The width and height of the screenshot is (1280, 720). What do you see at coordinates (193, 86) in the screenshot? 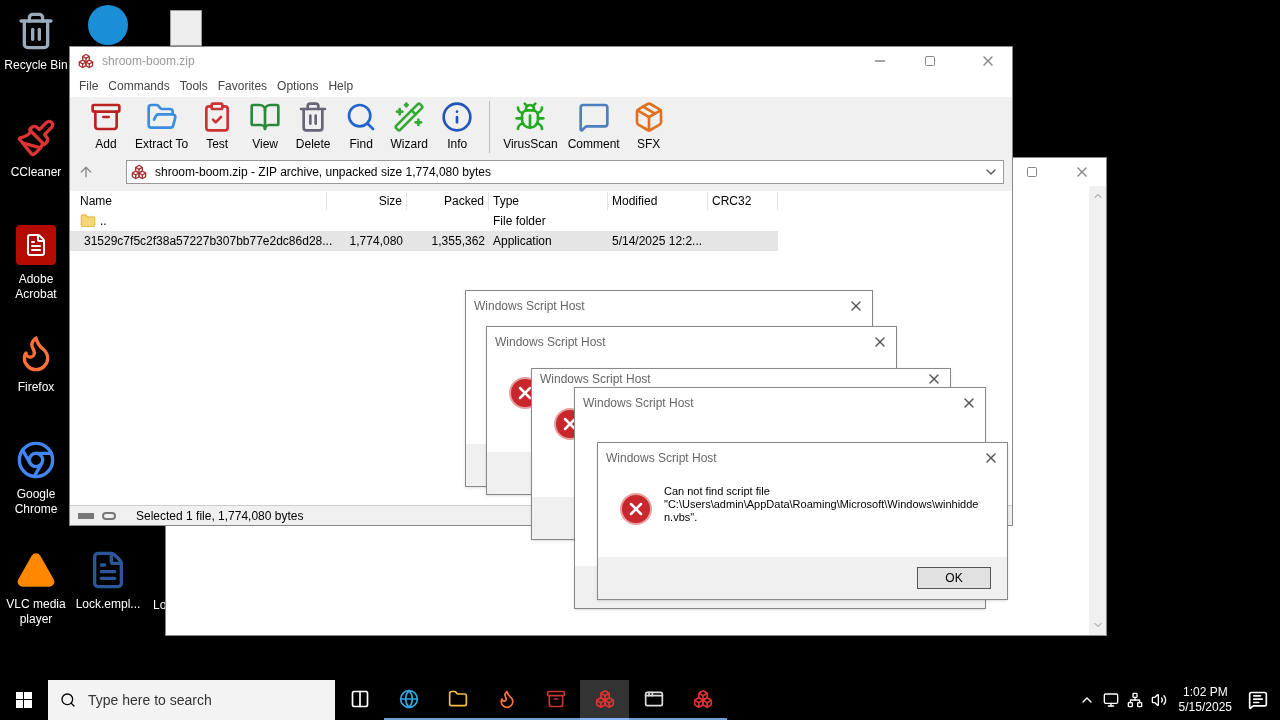
I see `menu-item: Tools` at bounding box center [193, 86].